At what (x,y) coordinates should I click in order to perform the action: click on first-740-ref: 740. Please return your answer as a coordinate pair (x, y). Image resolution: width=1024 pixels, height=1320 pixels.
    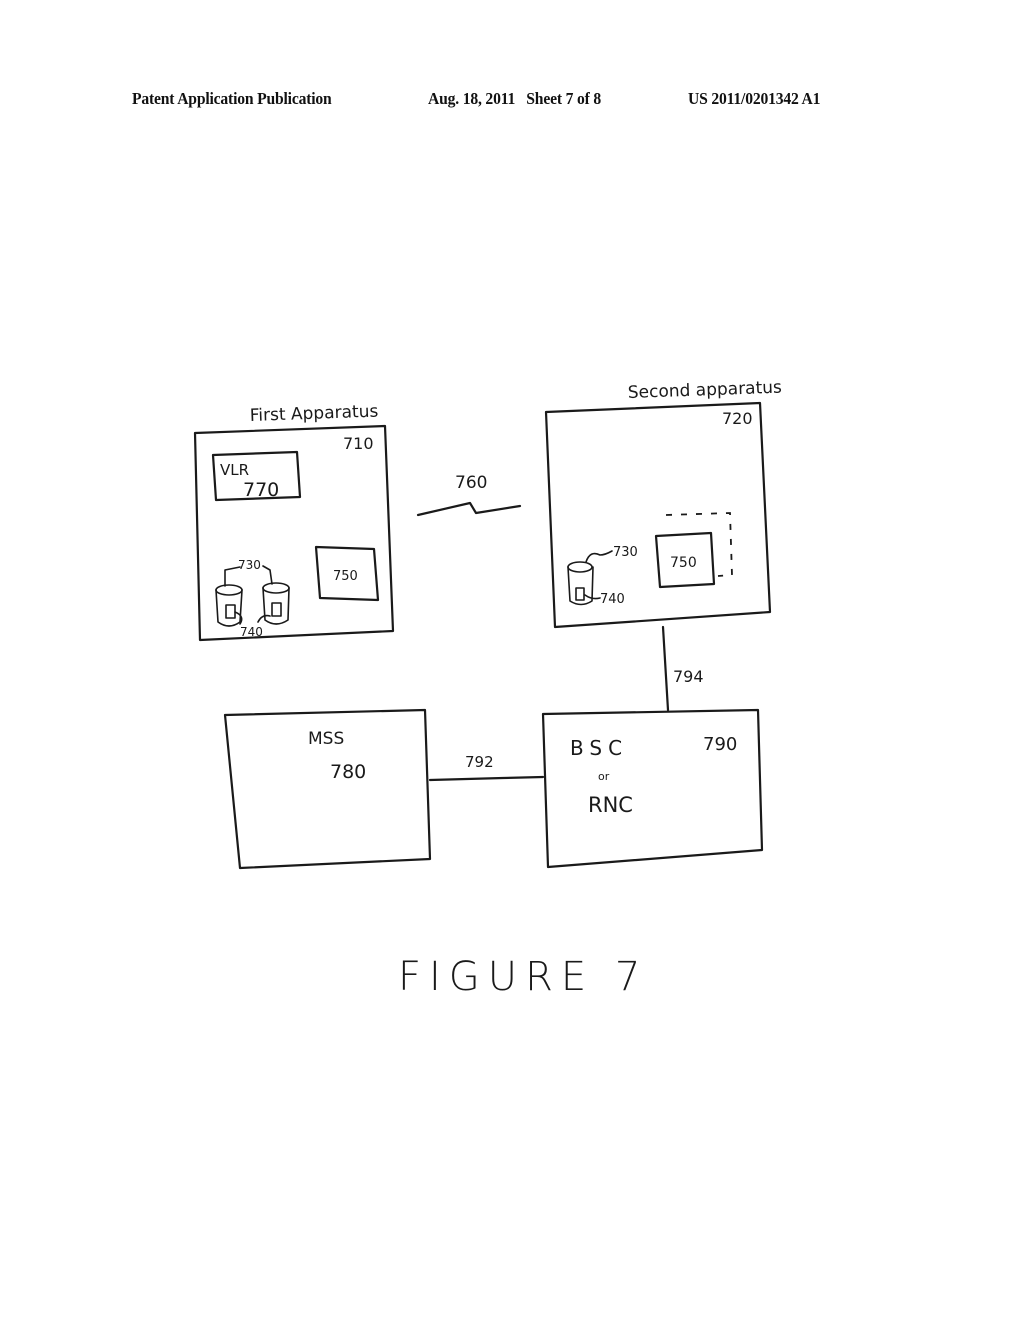
    Looking at the image, I should click on (251, 632).